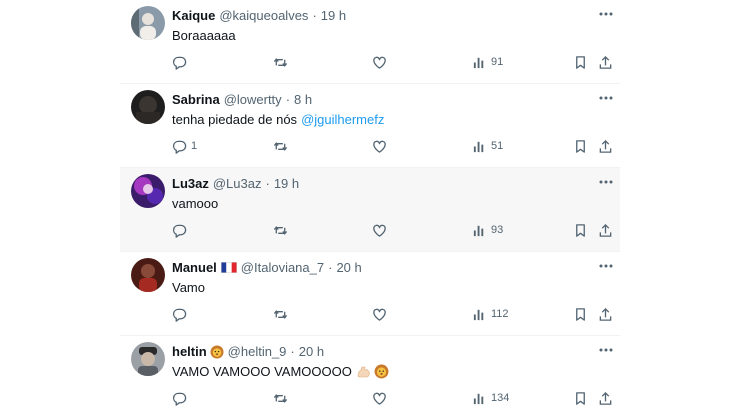 The height and width of the screenshot is (420, 740). Describe the element at coordinates (497, 62) in the screenshot. I see `view-count: 91` at that location.